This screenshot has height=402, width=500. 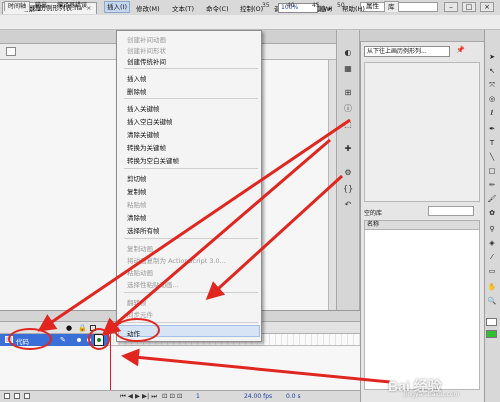 What do you see at coordinates (143, 108) in the screenshot?
I see `context-menu-item: 插入关键帧` at bounding box center [143, 108].